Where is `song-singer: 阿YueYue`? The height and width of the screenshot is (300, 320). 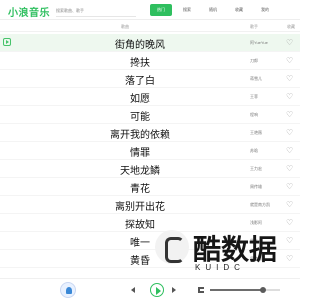
song-singer: 阿YueYue is located at coordinates (259, 42).